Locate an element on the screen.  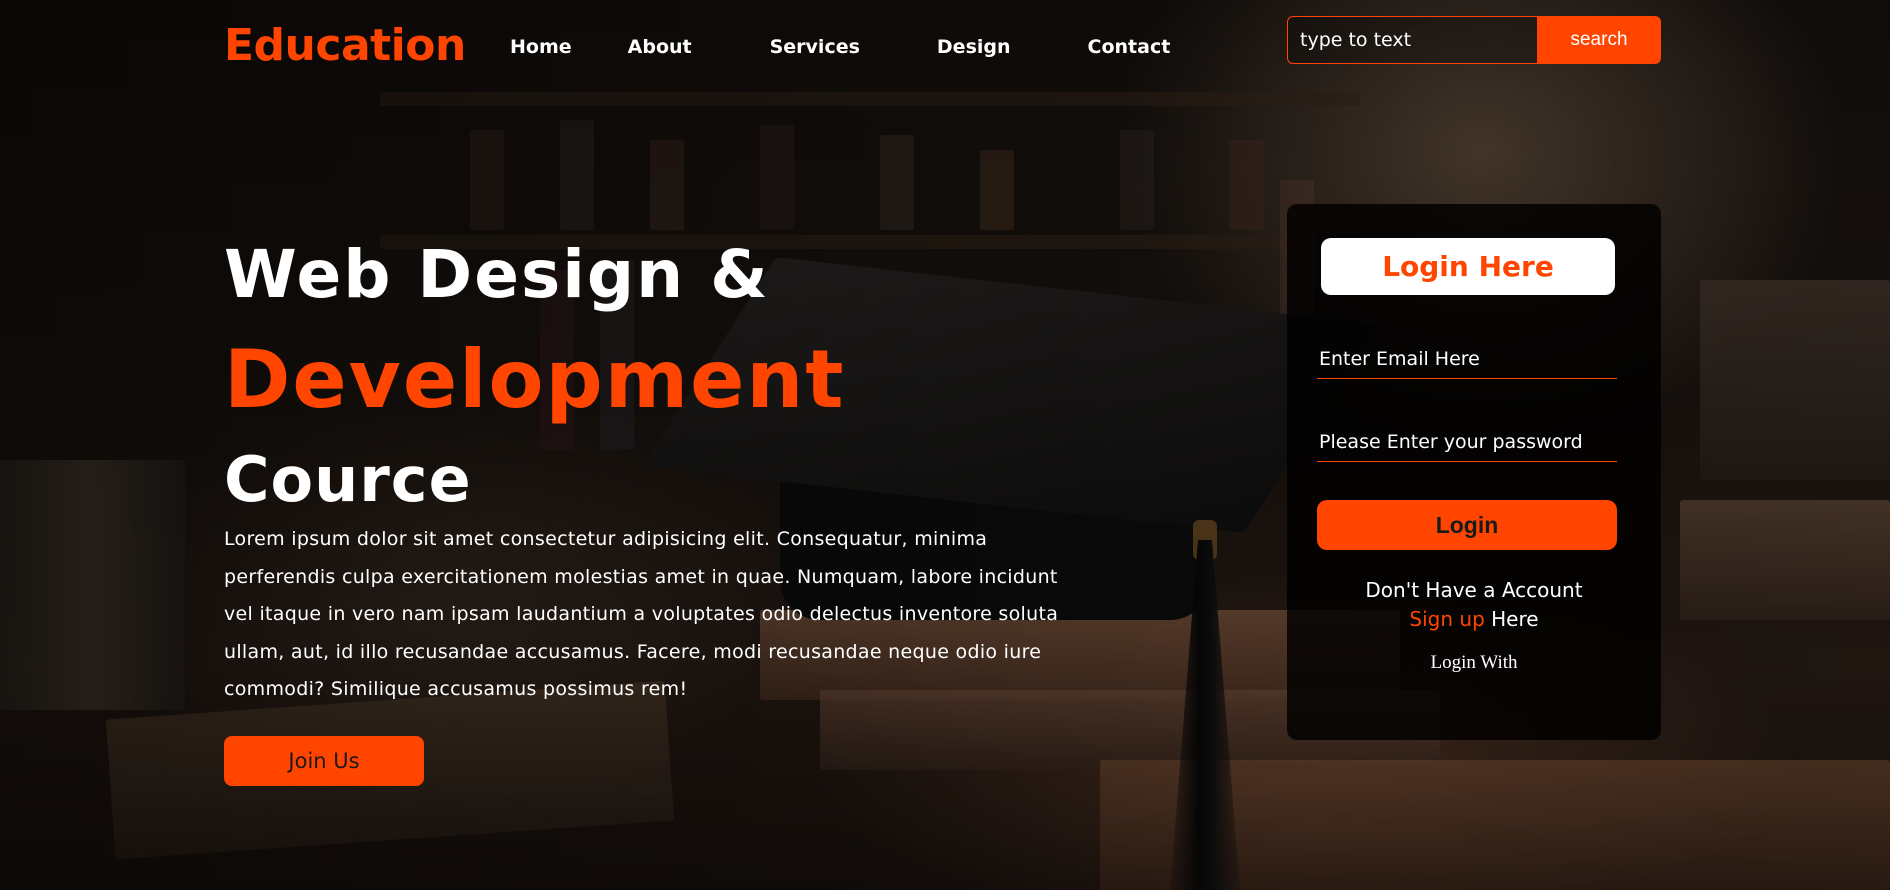
nav-item-services: Services is located at coordinates (815, 47).